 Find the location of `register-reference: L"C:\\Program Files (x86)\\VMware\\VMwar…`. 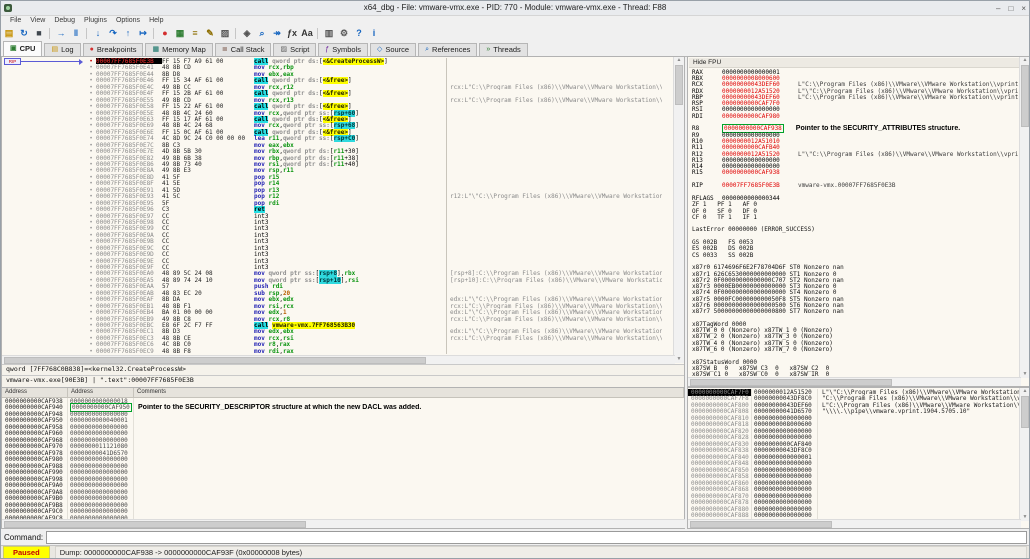

register-reference: L"C:\\Program Files (x86)\\VMware\\VMwar… is located at coordinates (908, 97).